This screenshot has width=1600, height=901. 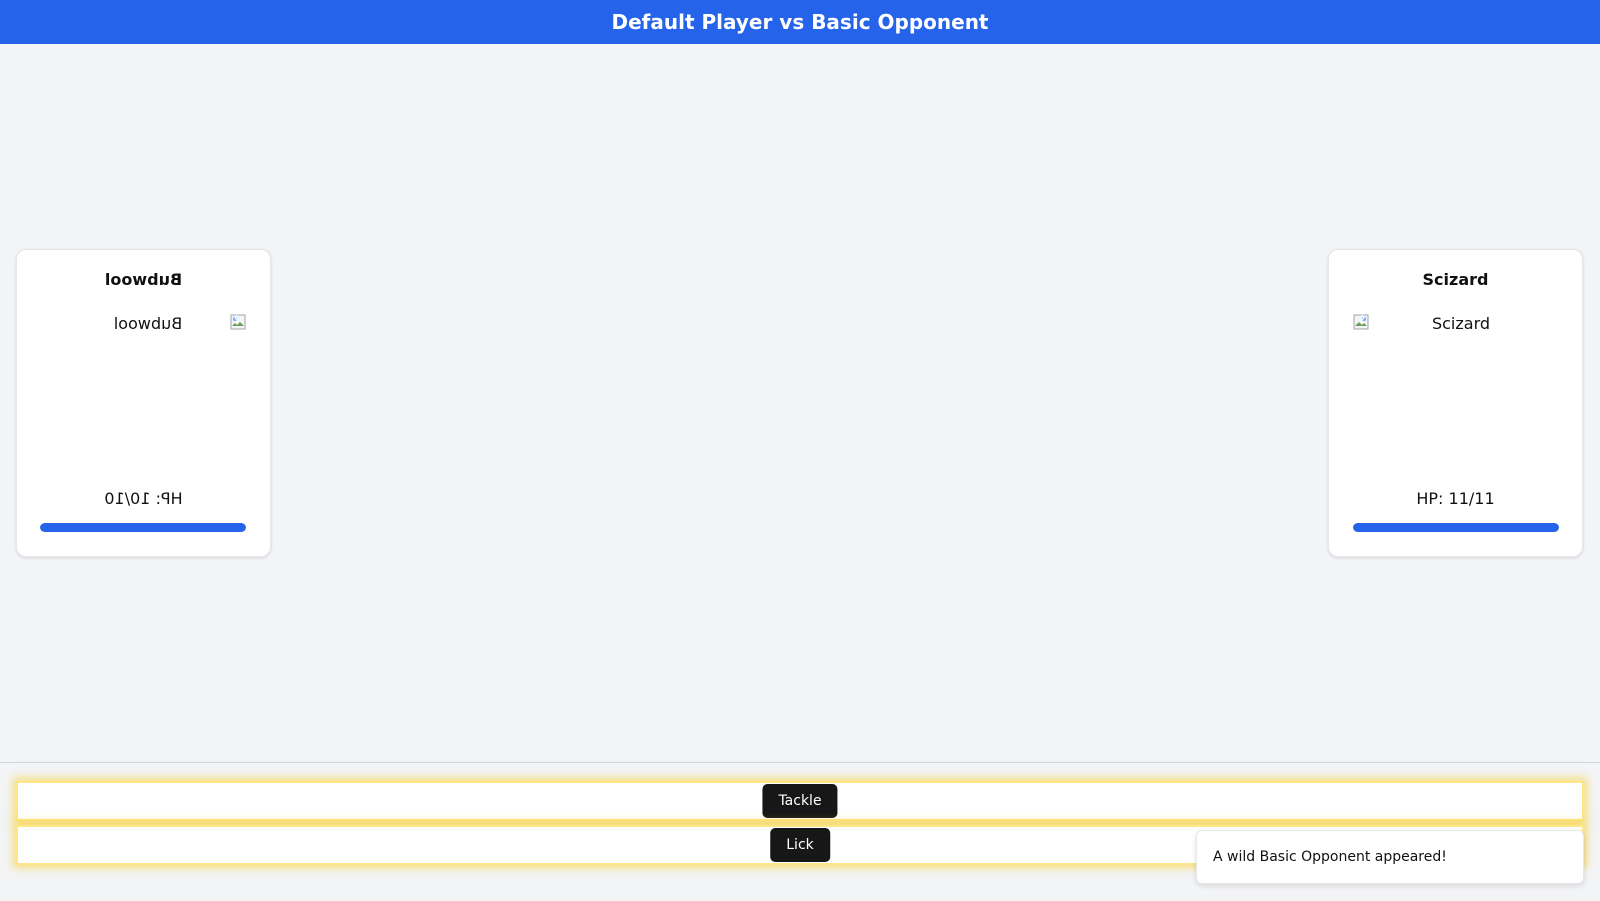 I want to click on move-slot: Tackle, so click(x=800, y=801).